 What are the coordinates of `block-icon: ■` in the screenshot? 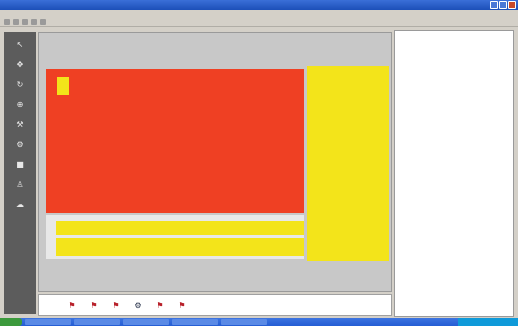 It's located at (20, 164).